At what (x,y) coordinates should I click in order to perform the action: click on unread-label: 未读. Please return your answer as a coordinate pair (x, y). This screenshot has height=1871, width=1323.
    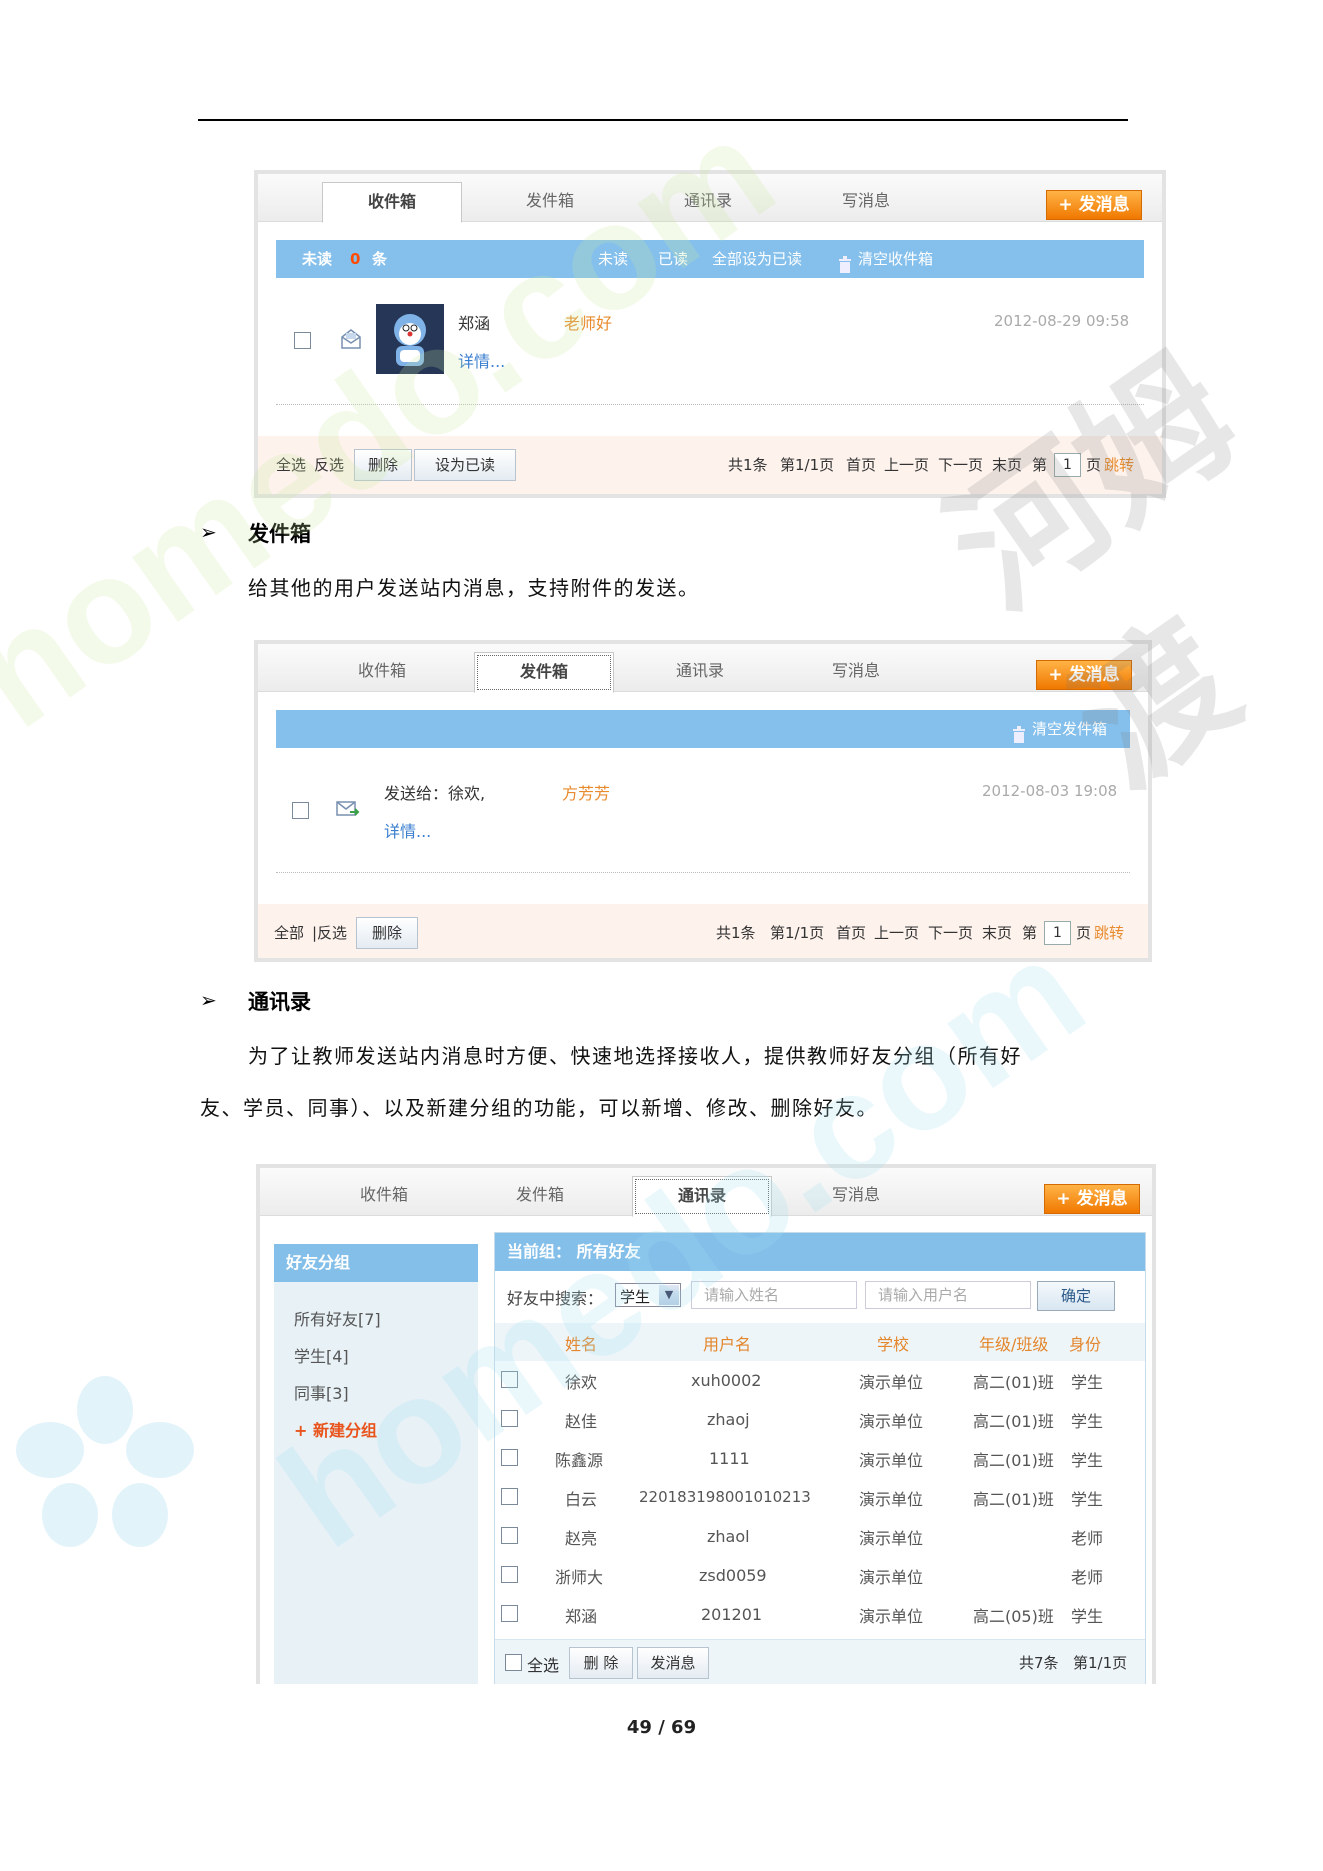
    Looking at the image, I should click on (317, 259).